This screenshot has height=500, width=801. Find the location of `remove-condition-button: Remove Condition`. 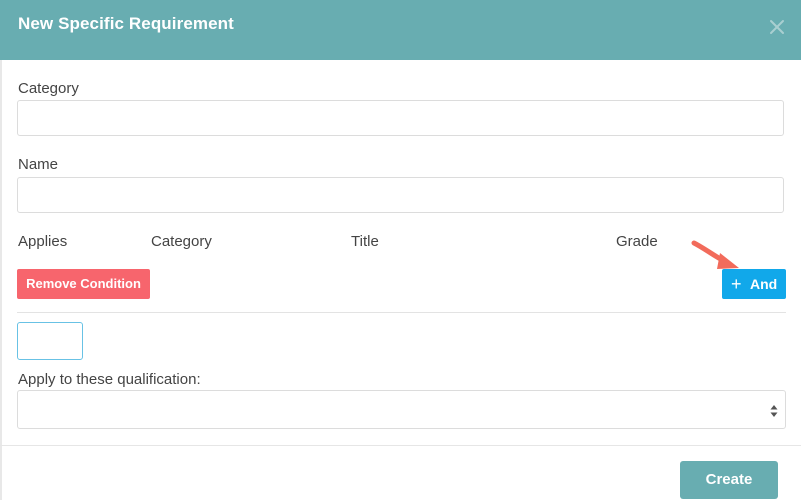

remove-condition-button: Remove Condition is located at coordinates (83, 284).